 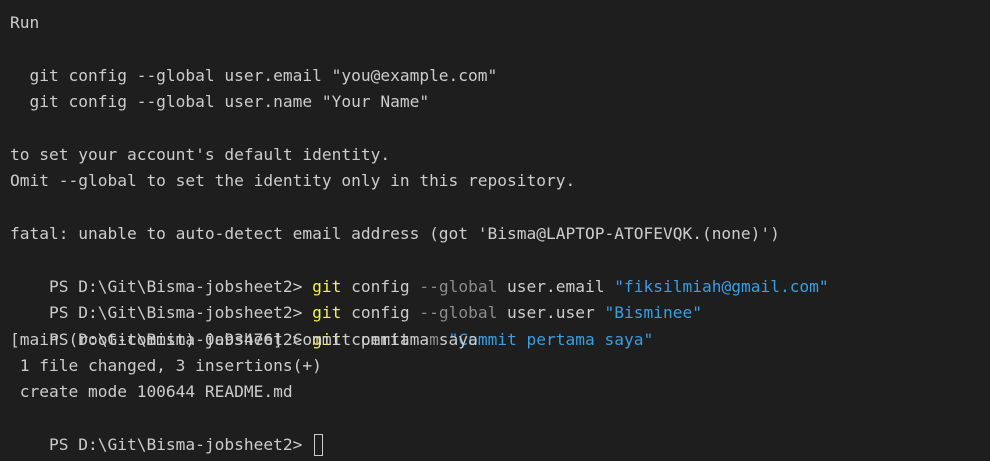 I want to click on current-prompt-line: PS D:\Git\Bisma-jobsheet2>, so click(x=500, y=431).